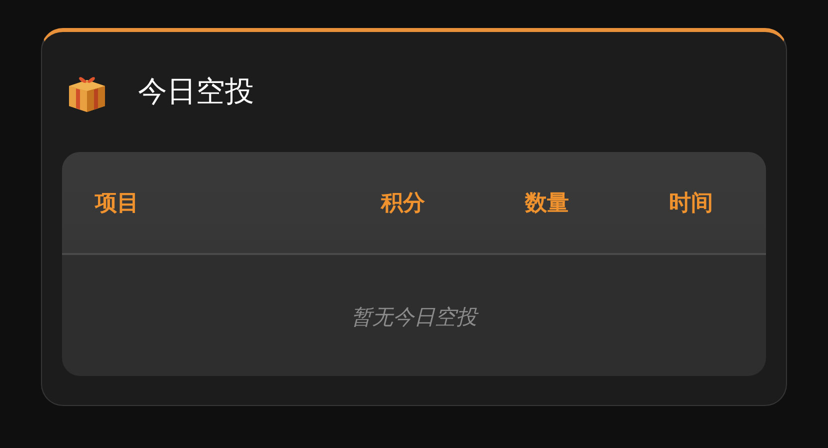 The image size is (828, 448). What do you see at coordinates (196, 91) in the screenshot?
I see `card-title: 今日空投` at bounding box center [196, 91].